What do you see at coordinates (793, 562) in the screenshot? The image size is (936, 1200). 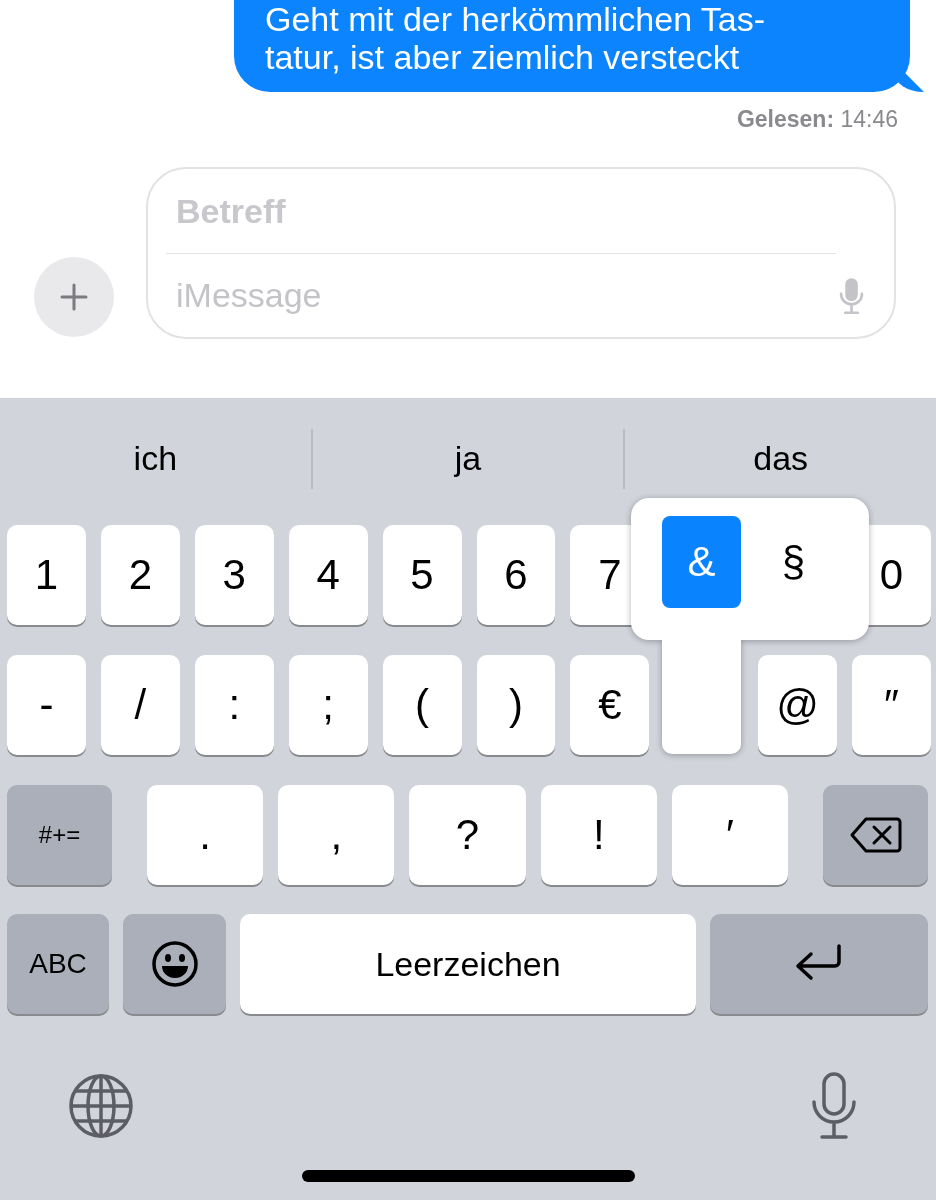 I see `popup-option: §` at bounding box center [793, 562].